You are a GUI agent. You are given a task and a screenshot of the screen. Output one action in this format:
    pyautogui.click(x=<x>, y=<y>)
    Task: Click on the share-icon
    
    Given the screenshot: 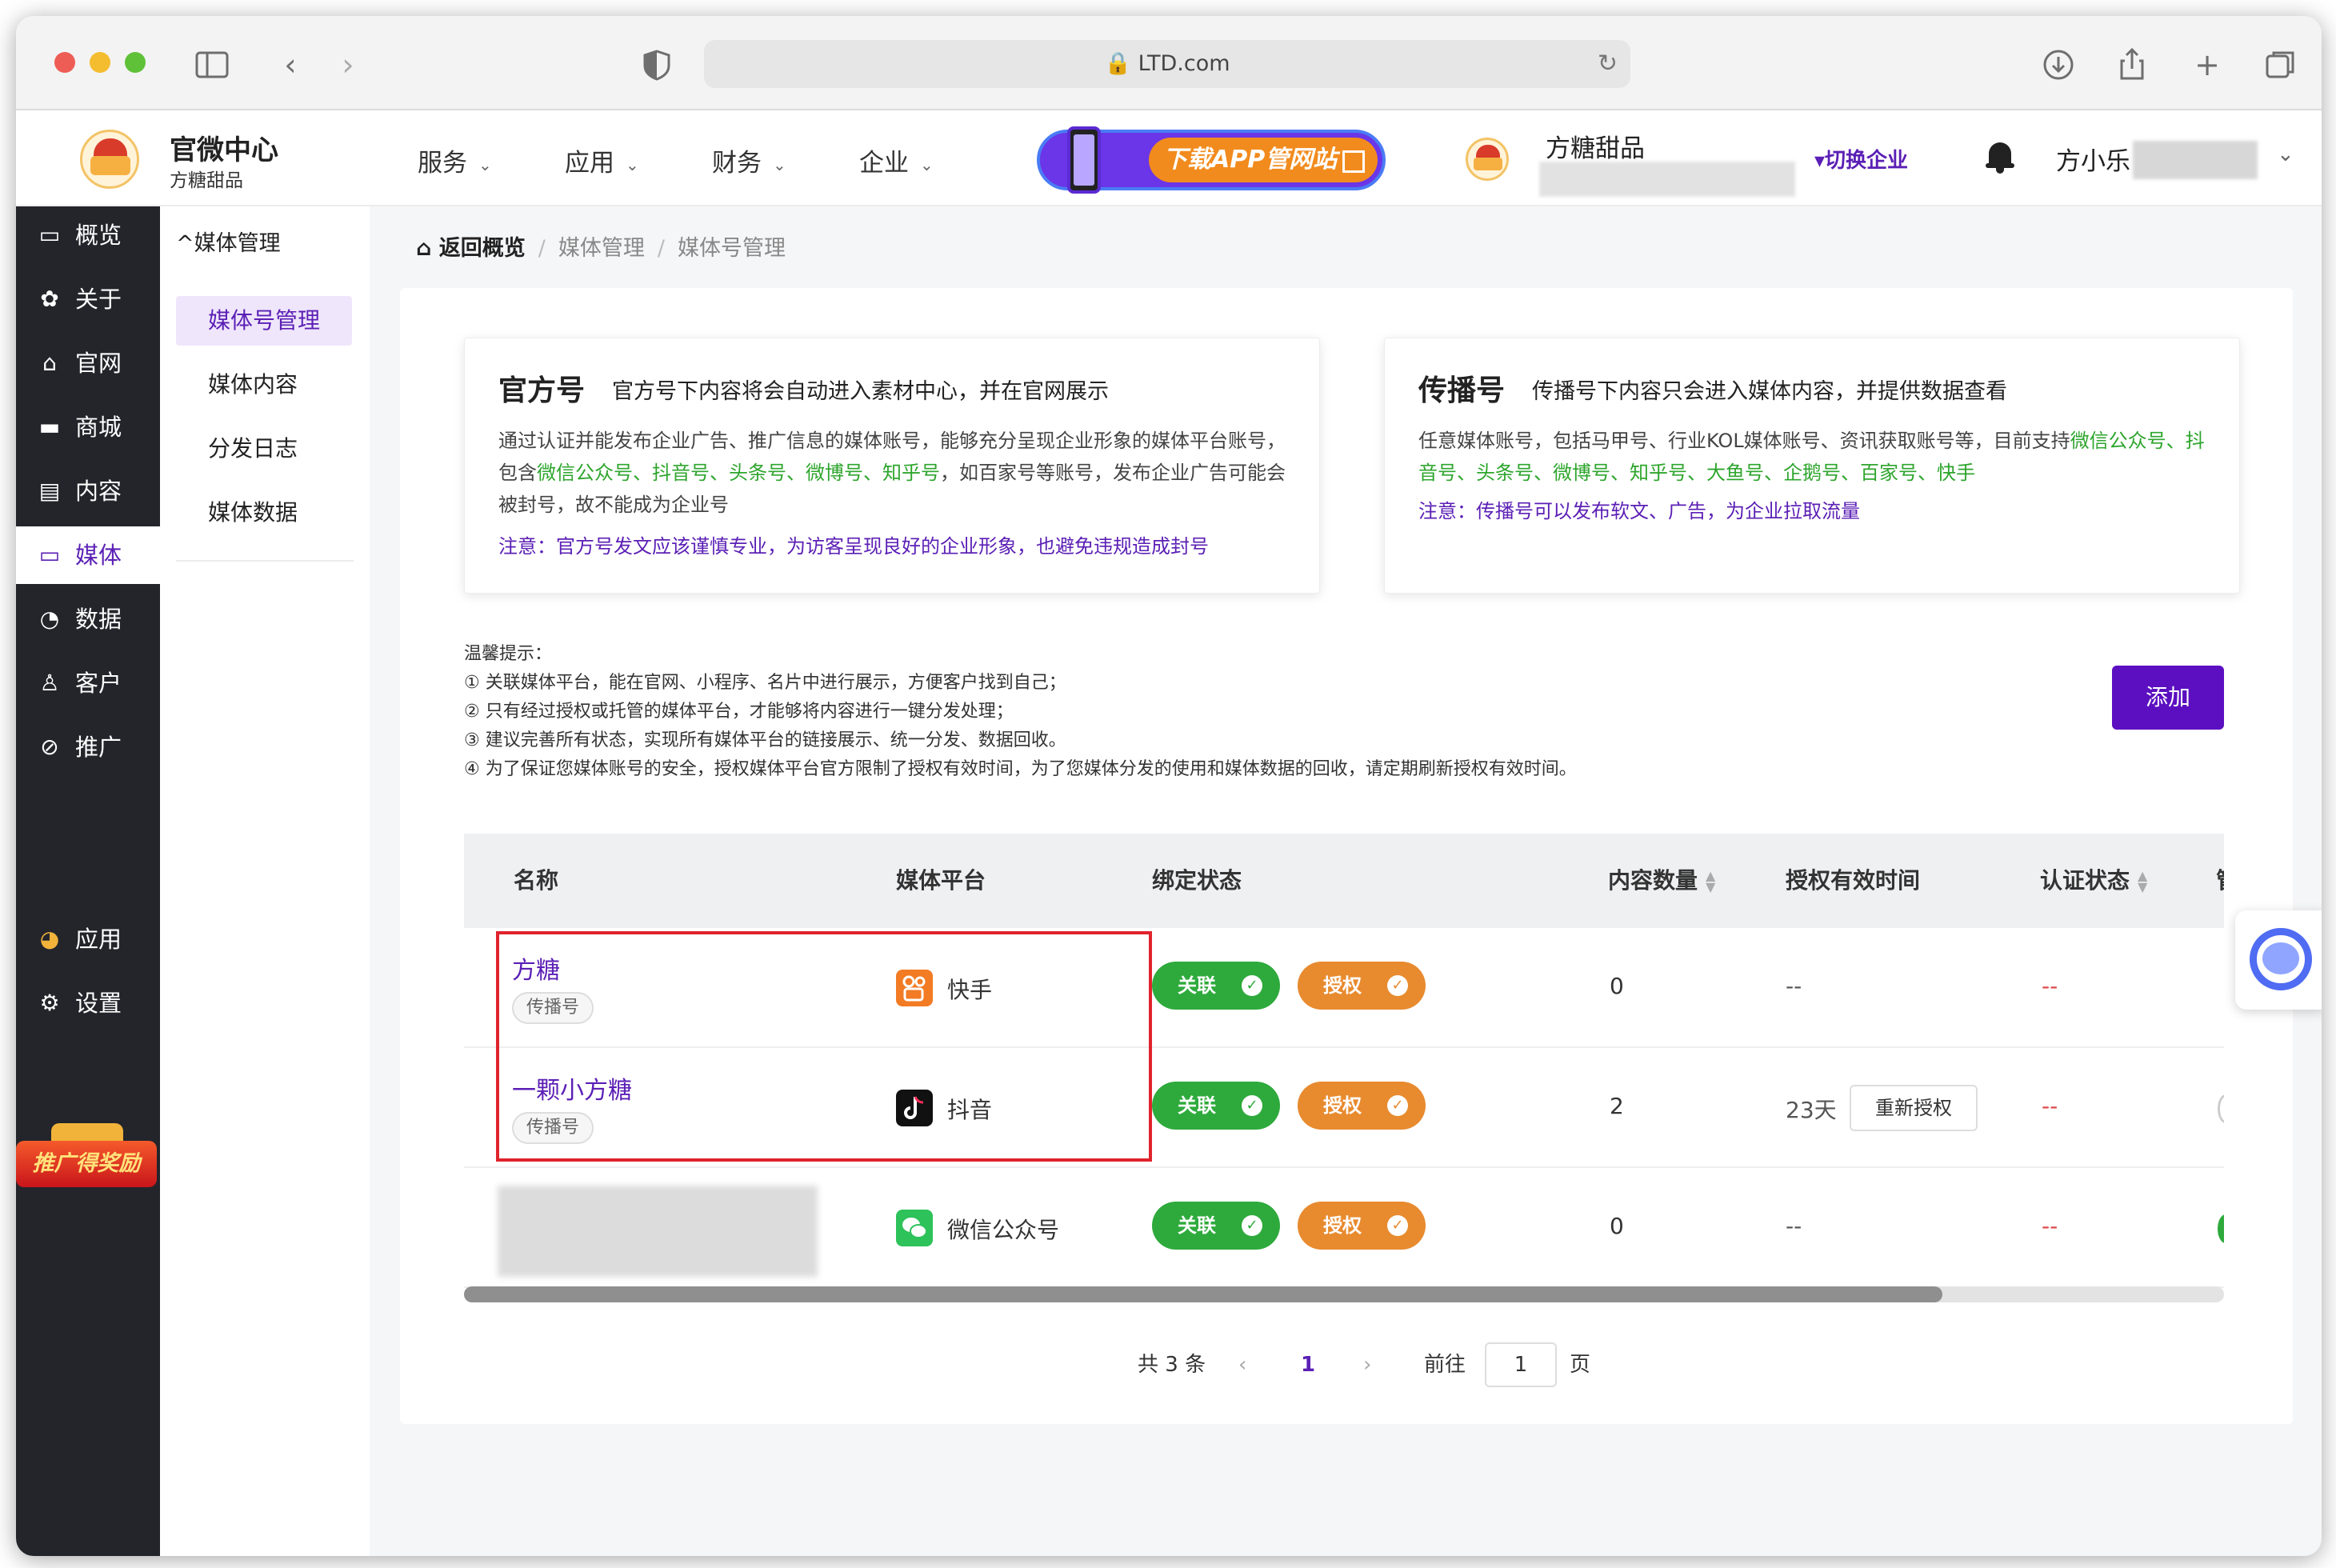 What is the action you would take?
    pyautogui.click(x=2132, y=64)
    